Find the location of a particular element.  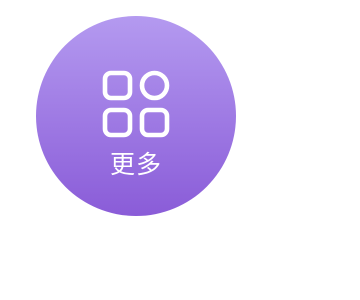

more-label: 更多 is located at coordinates (135, 164).